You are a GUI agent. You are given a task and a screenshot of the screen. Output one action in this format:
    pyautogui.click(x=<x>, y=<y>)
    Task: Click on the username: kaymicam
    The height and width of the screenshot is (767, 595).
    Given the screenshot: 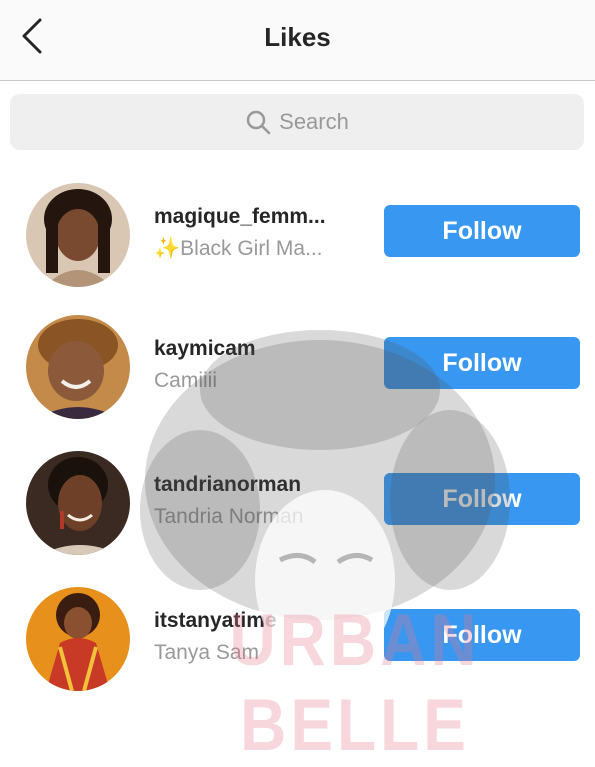 What is the action you would take?
    pyautogui.click(x=259, y=349)
    